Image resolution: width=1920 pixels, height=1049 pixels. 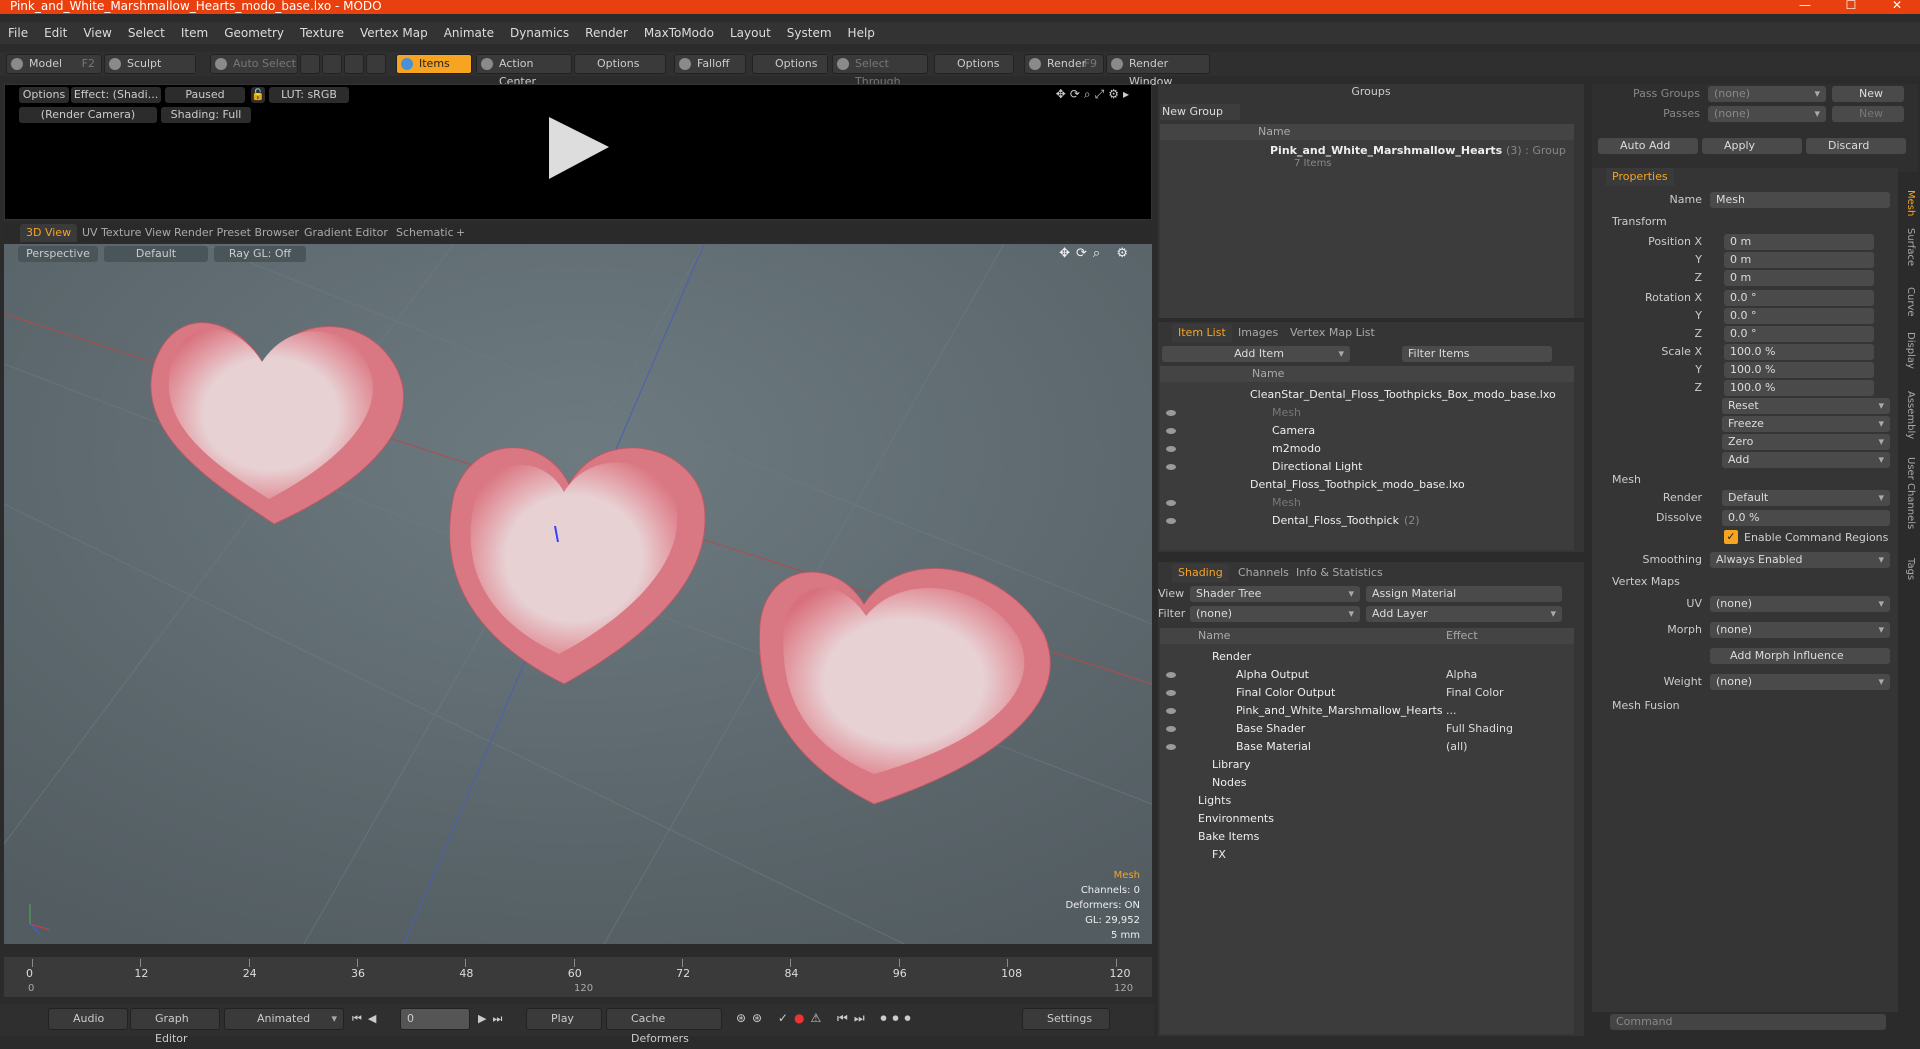 What do you see at coordinates (88, 115) in the screenshot?
I see `camera-dropdown: (Render Camera)` at bounding box center [88, 115].